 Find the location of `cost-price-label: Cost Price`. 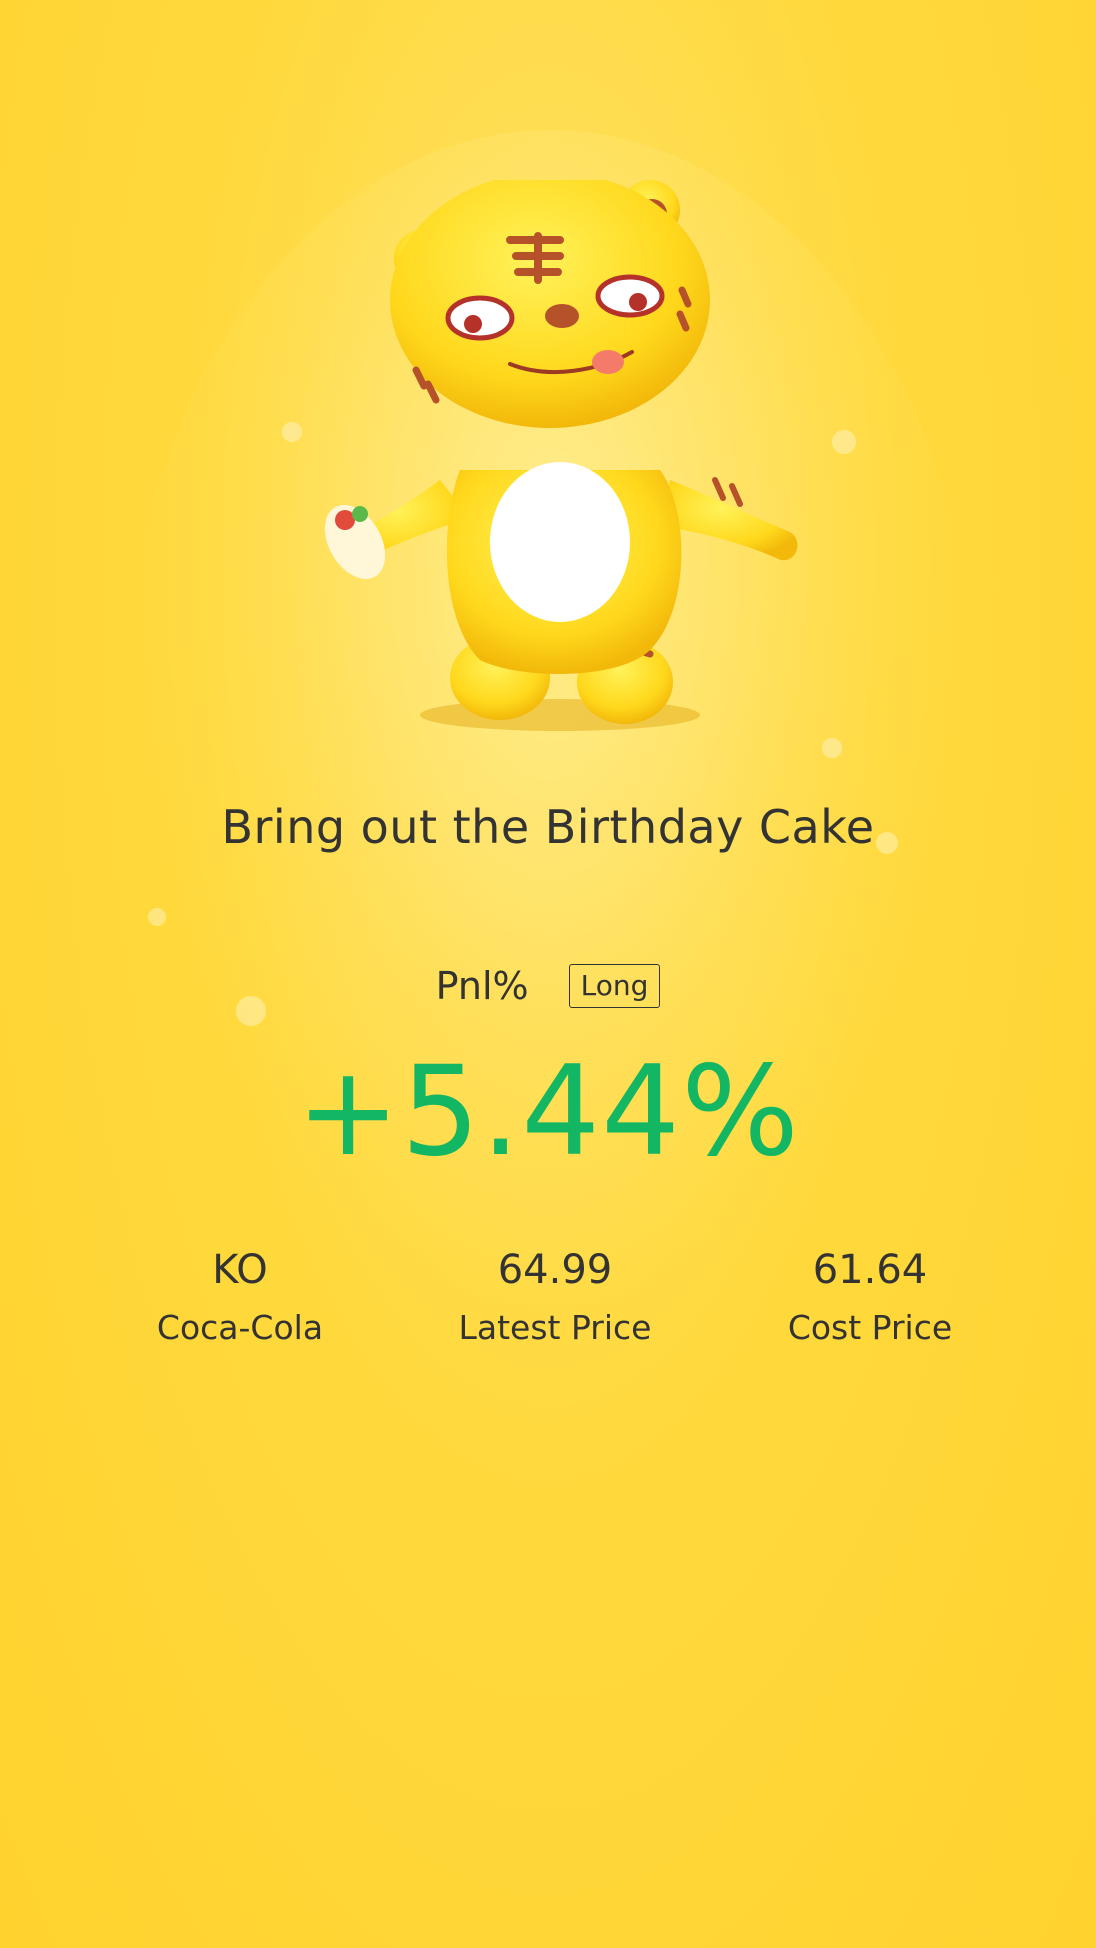

cost-price-label: Cost Price is located at coordinates (870, 1327).